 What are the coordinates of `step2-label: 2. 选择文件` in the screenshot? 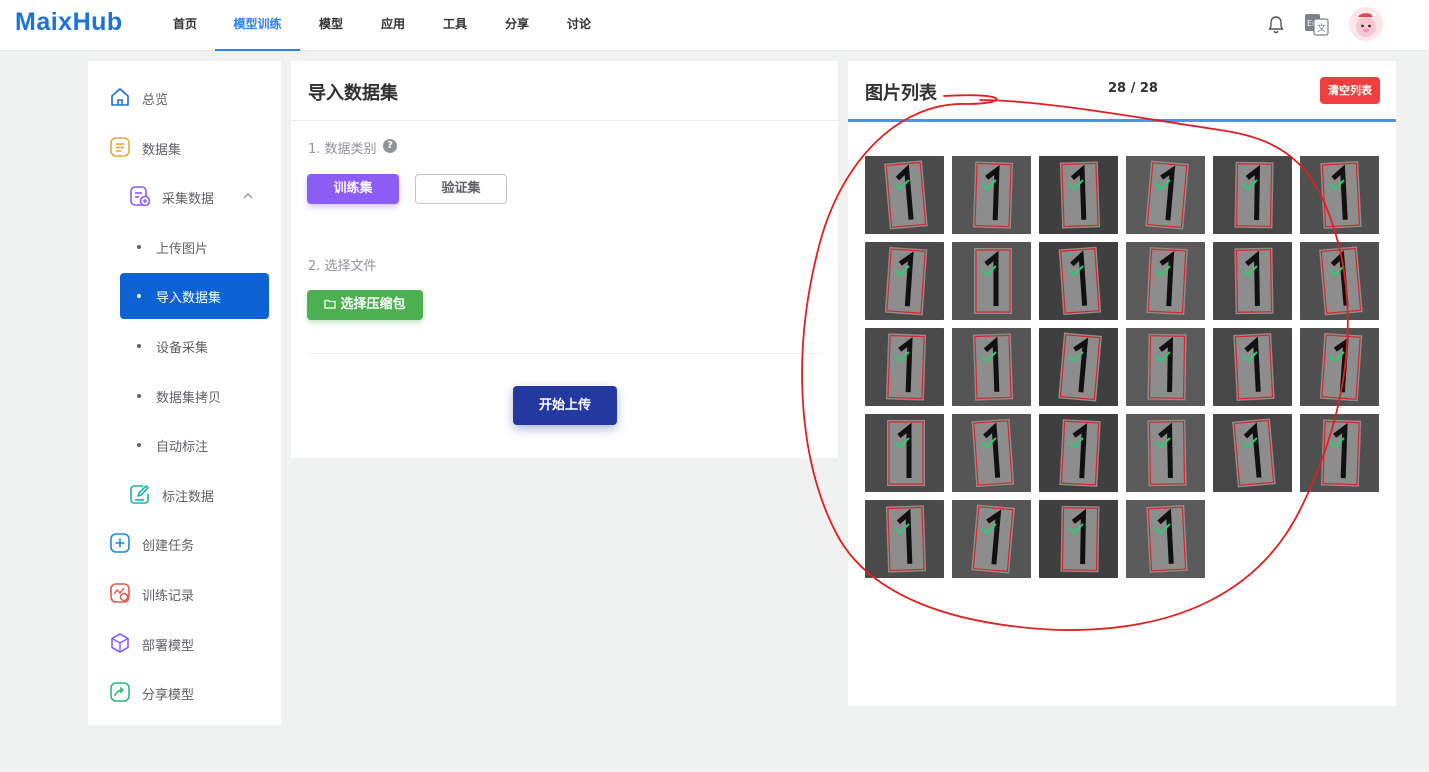 It's located at (342, 266).